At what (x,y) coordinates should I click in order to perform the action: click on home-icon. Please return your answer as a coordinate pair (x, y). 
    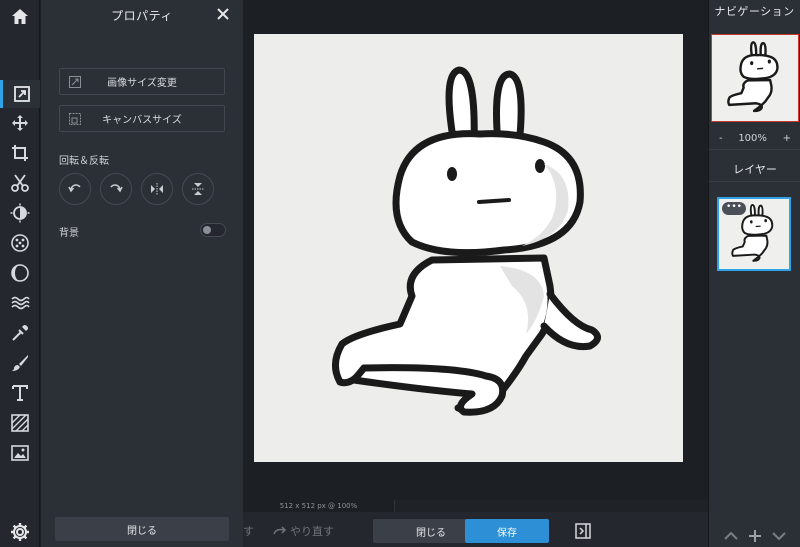
    Looking at the image, I should click on (20, 16).